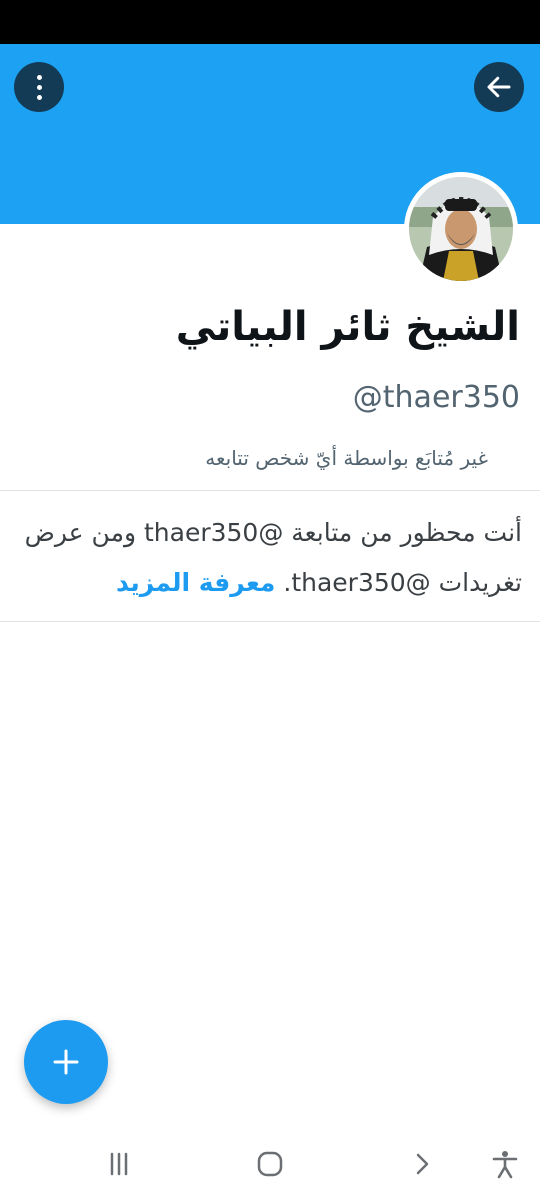 The height and width of the screenshot is (1200, 540). I want to click on system-navigation-bar, so click(270, 1162).